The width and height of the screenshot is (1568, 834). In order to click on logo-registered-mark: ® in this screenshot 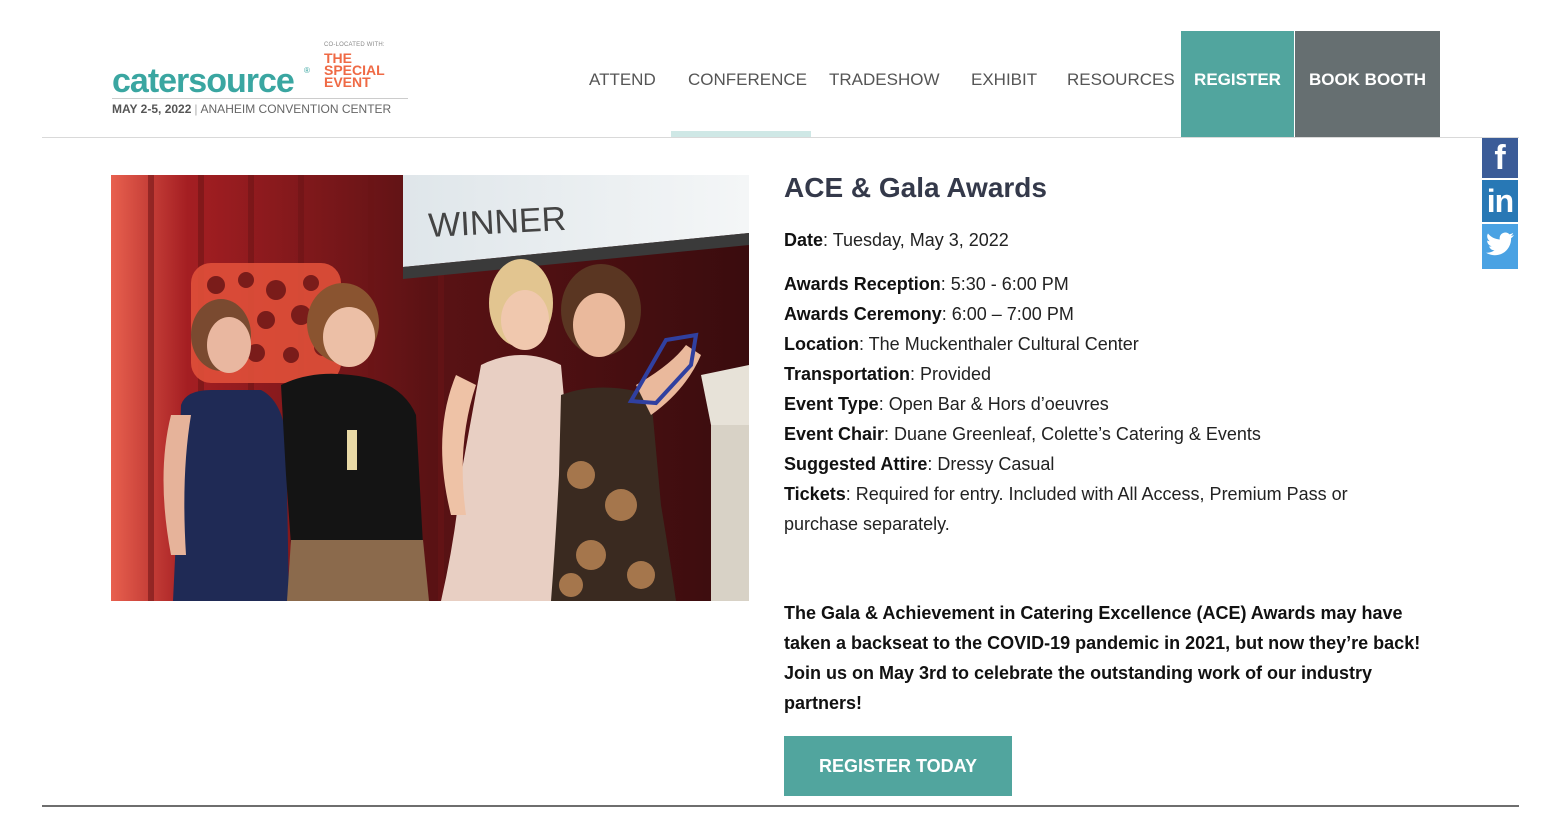, I will do `click(307, 70)`.